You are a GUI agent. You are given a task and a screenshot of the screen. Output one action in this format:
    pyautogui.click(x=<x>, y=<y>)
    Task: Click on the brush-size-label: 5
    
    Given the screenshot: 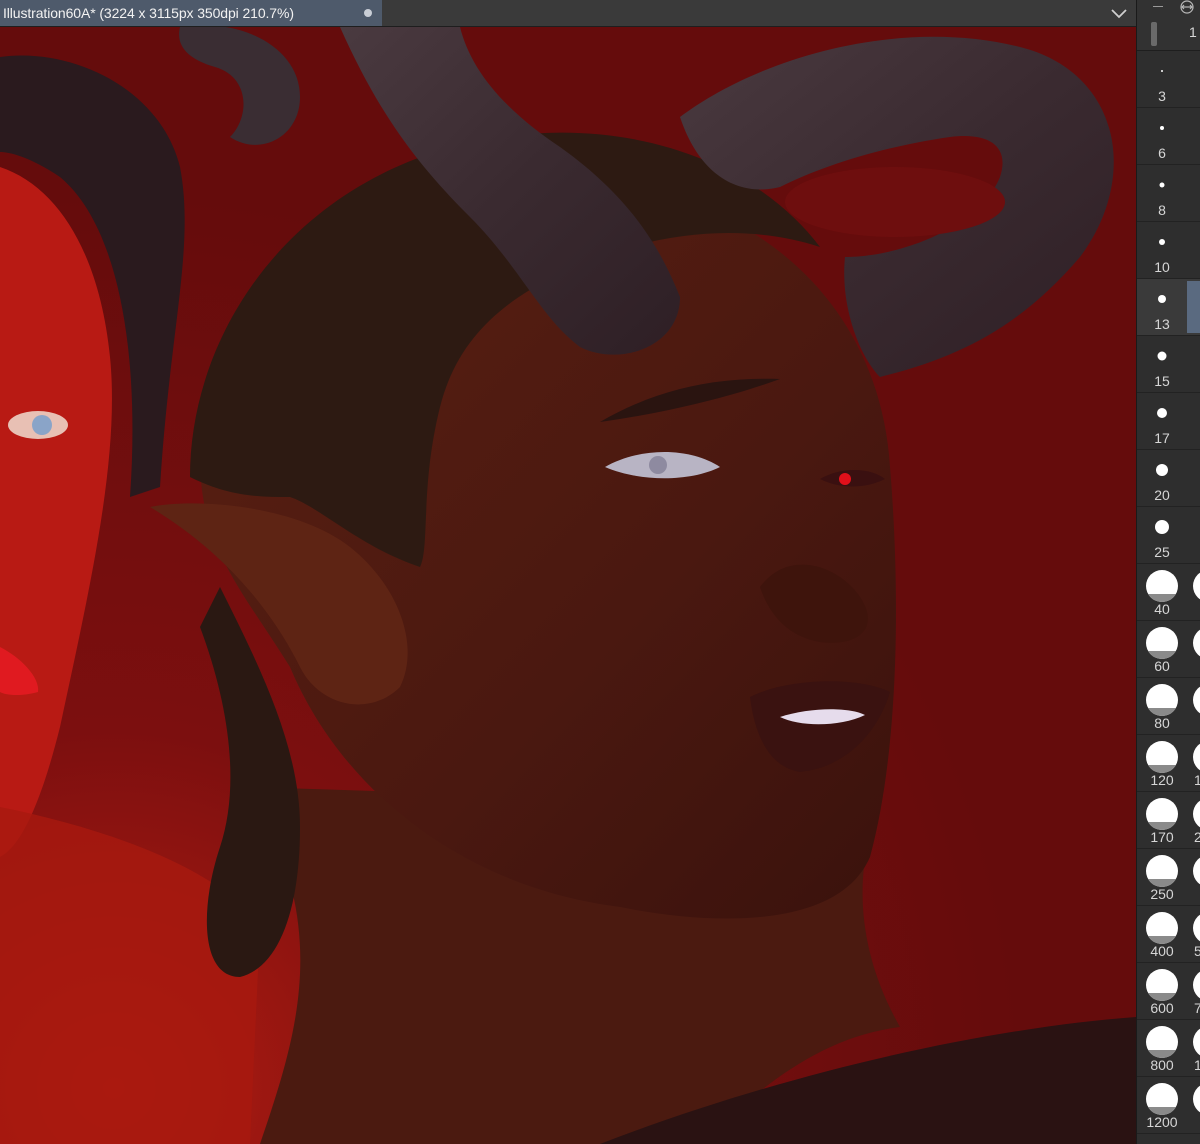 What is the action you would take?
    pyautogui.click(x=1197, y=951)
    